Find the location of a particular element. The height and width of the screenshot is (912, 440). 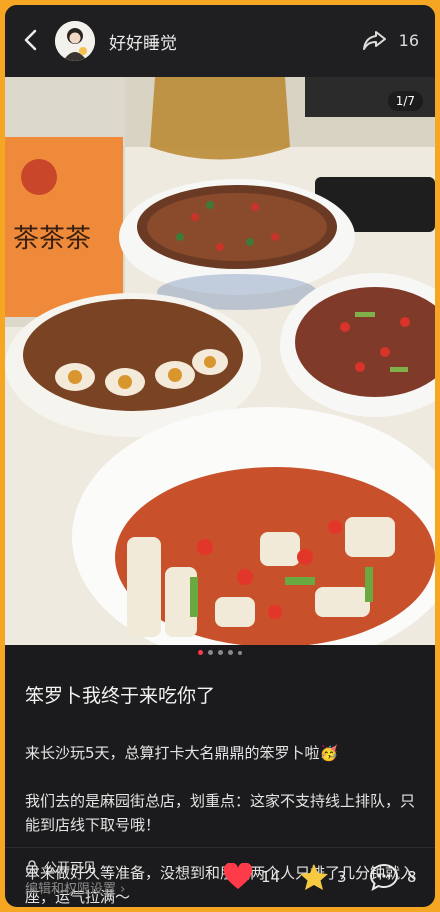

comment-count: 8 is located at coordinates (412, 877).